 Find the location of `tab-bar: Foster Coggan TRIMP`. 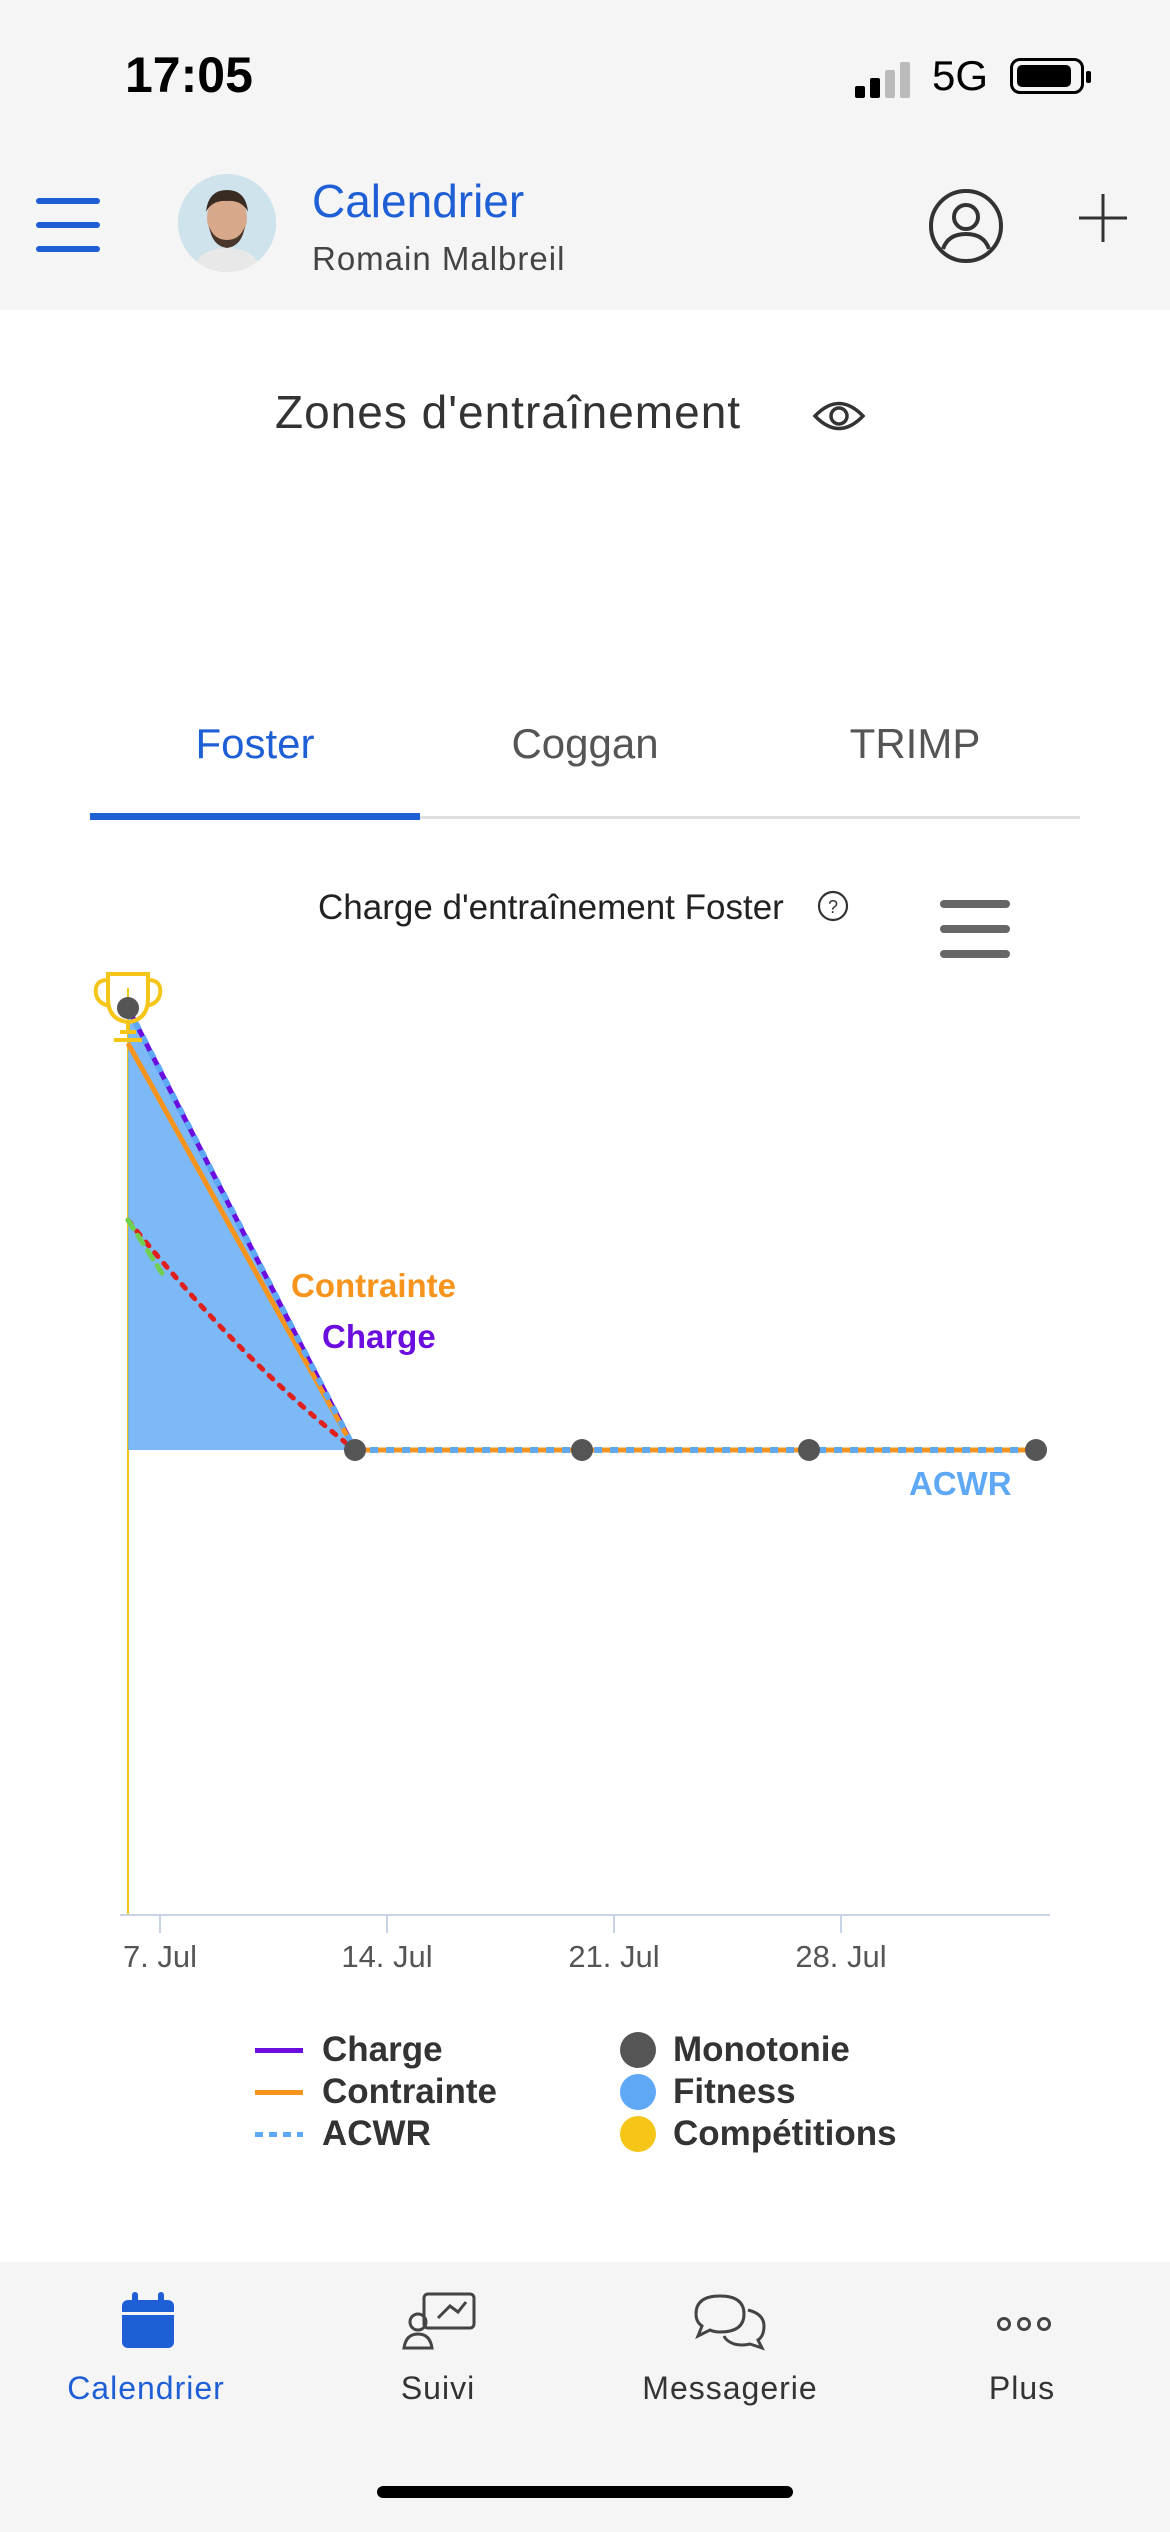

tab-bar: Foster Coggan TRIMP is located at coordinates (585, 760).